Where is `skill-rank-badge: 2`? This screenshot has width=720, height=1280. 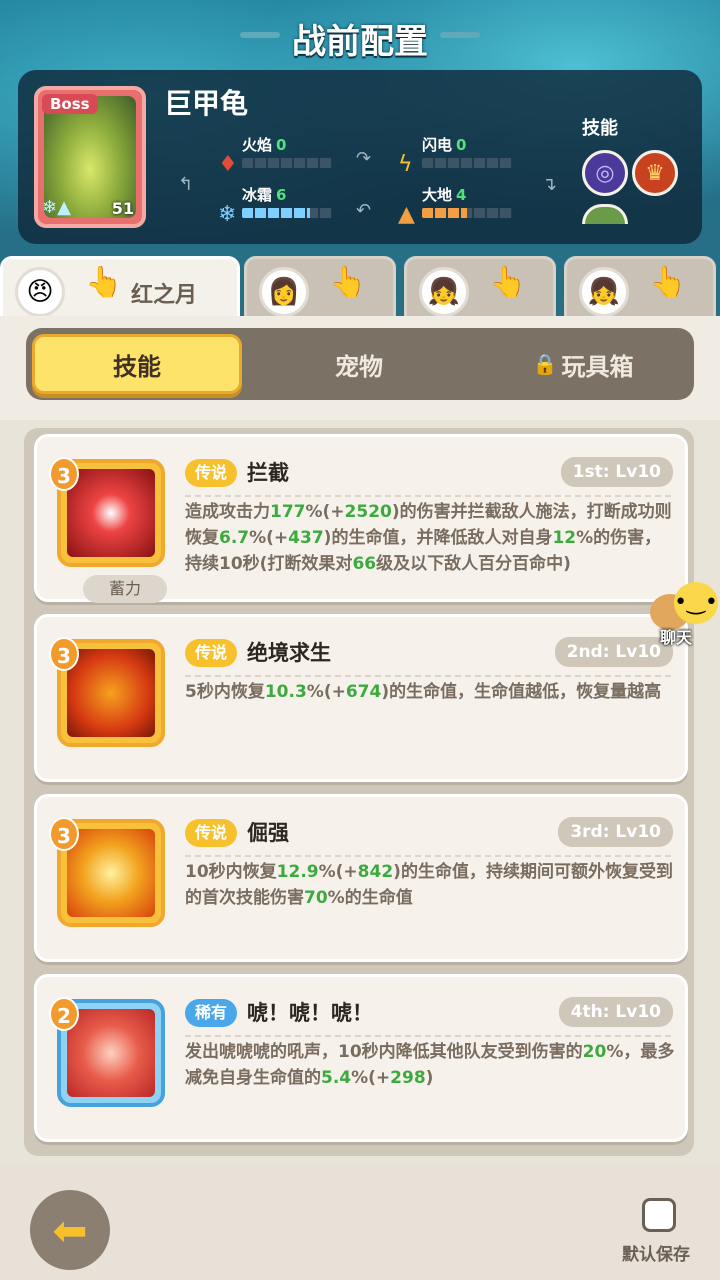 skill-rank-badge: 2 is located at coordinates (64, 1014).